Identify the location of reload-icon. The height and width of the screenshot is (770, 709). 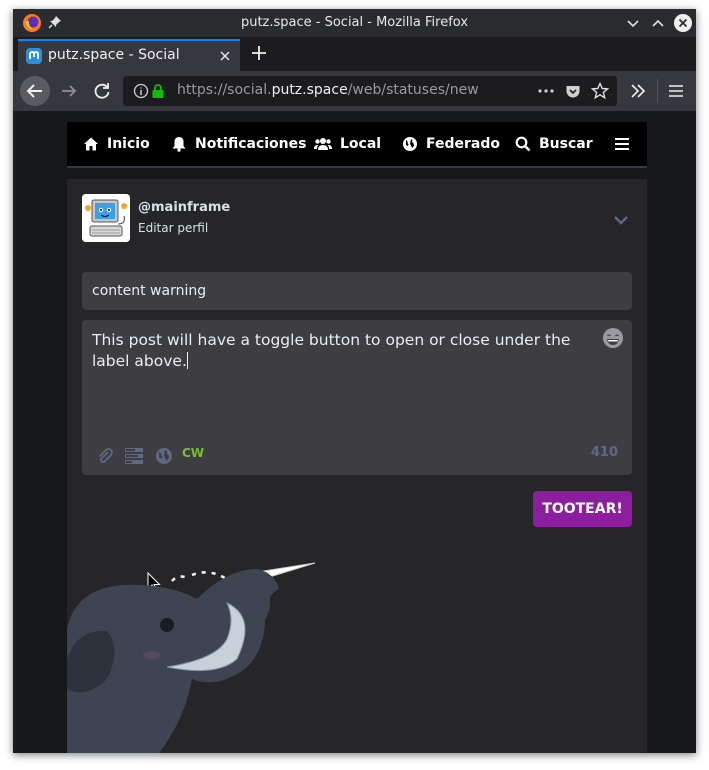
(102, 91).